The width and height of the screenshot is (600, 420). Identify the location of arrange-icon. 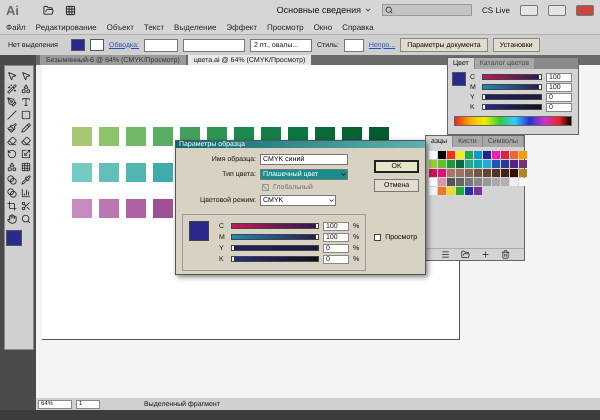
(70, 10).